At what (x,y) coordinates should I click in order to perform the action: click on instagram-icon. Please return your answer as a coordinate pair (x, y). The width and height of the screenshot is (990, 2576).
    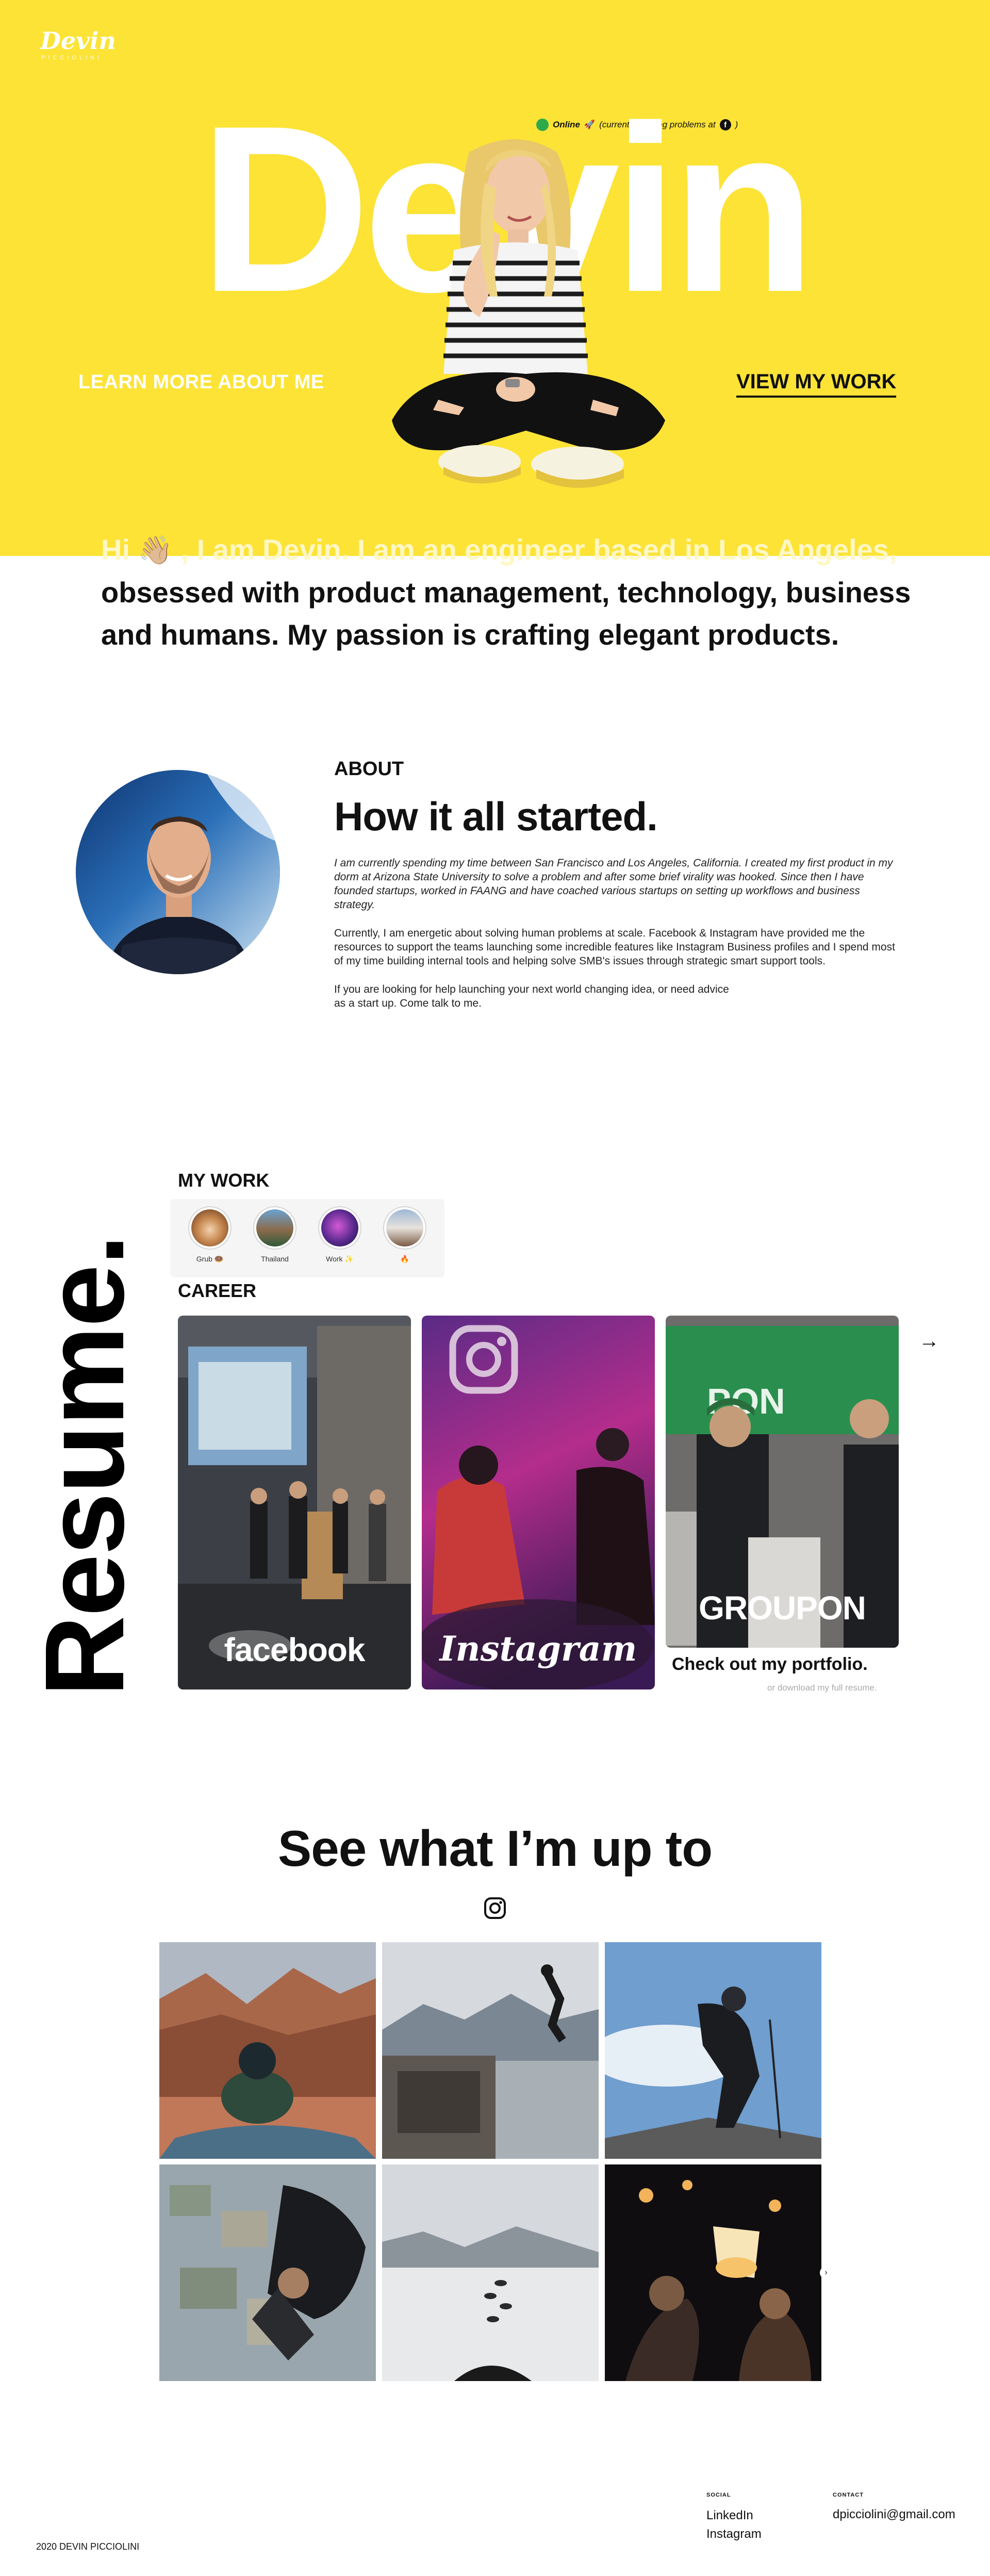
    Looking at the image, I should click on (495, 1908).